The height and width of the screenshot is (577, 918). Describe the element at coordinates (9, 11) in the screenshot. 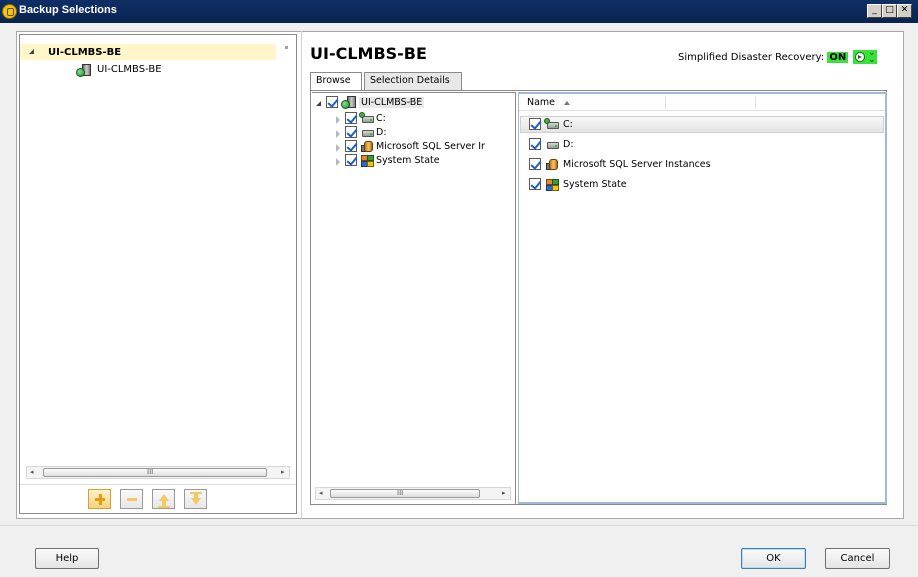

I see `app-icon` at that location.